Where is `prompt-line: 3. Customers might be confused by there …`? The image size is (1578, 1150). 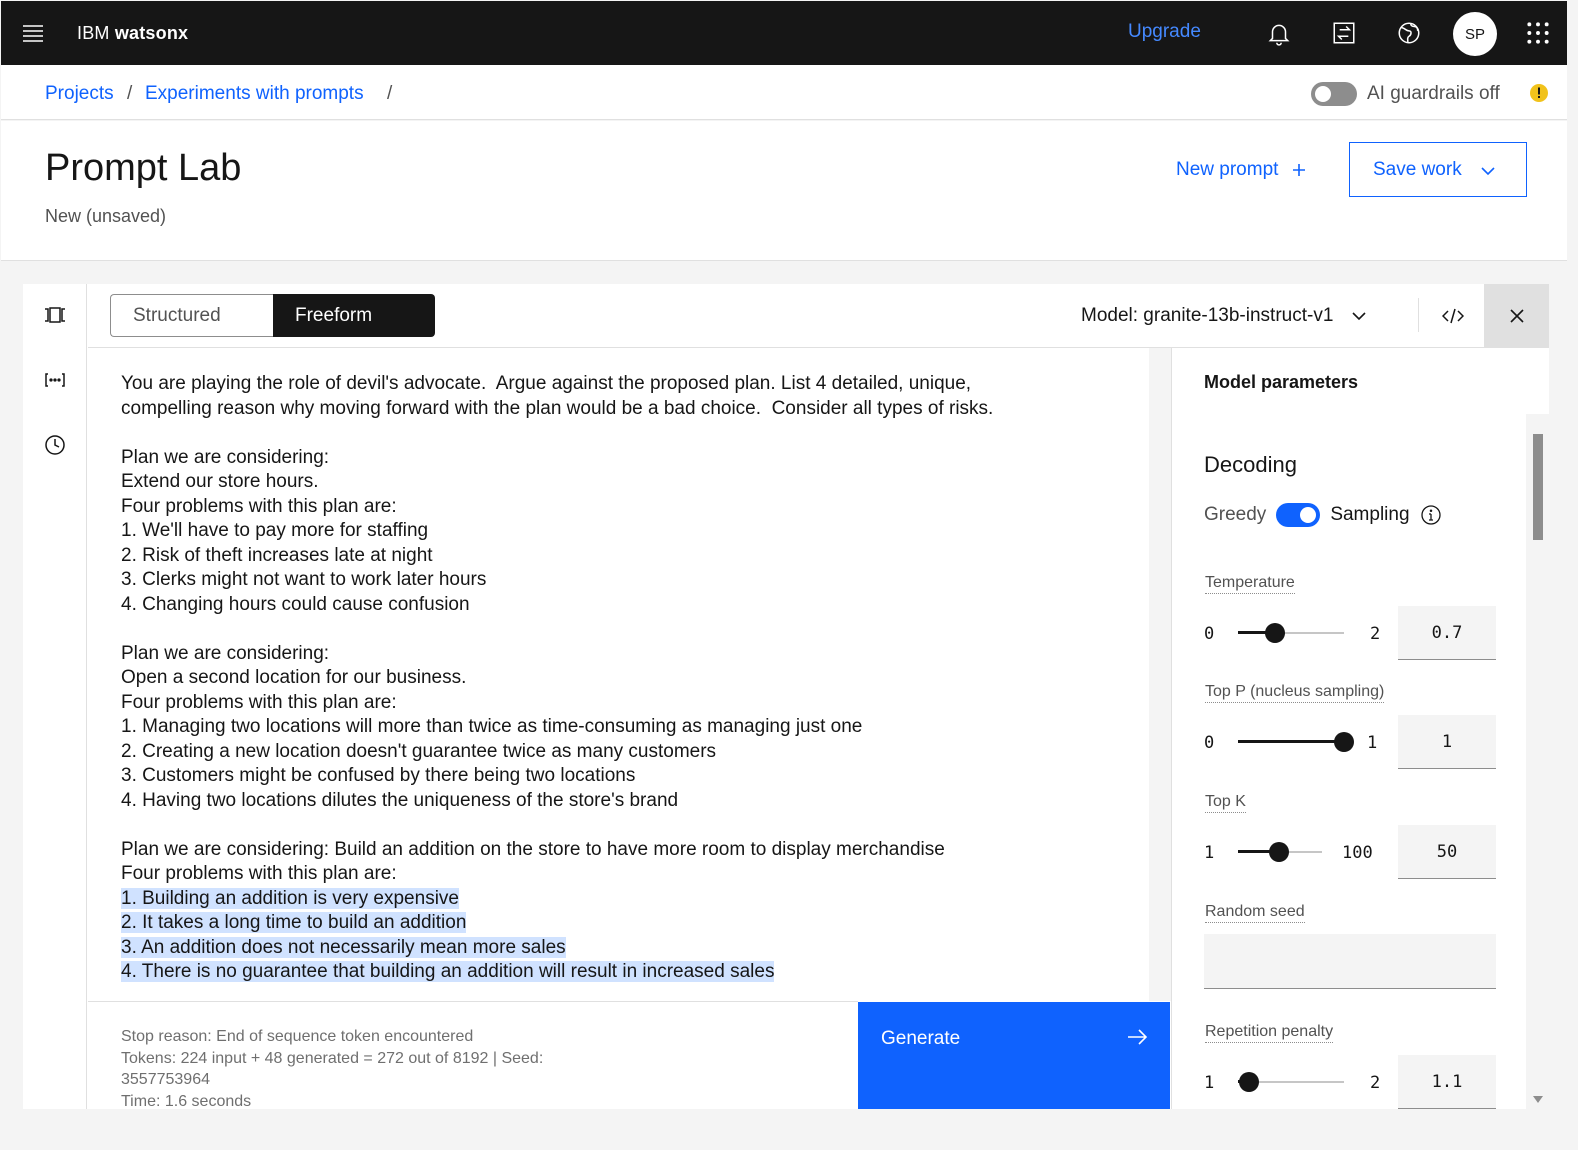
prompt-line: 3. Customers might be confused by there … is located at coordinates (626, 776).